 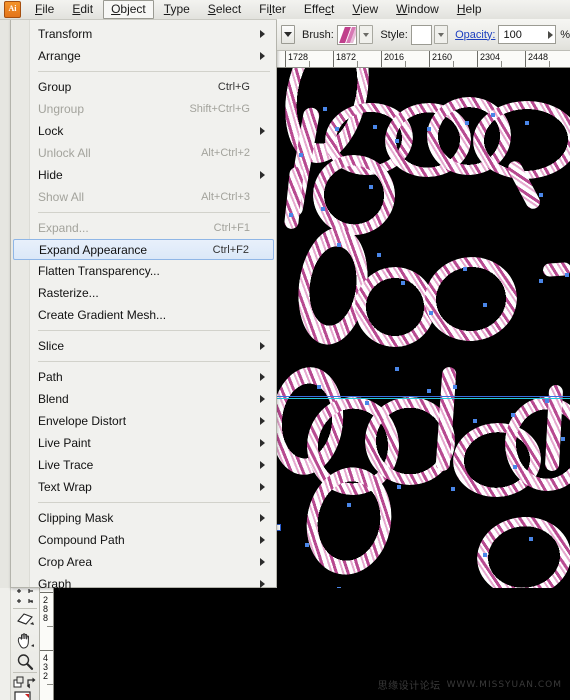 What do you see at coordinates (423, 59) in the screenshot?
I see `horizontal-ruler: 1728 1872 2016 2160 2304 2448` at bounding box center [423, 59].